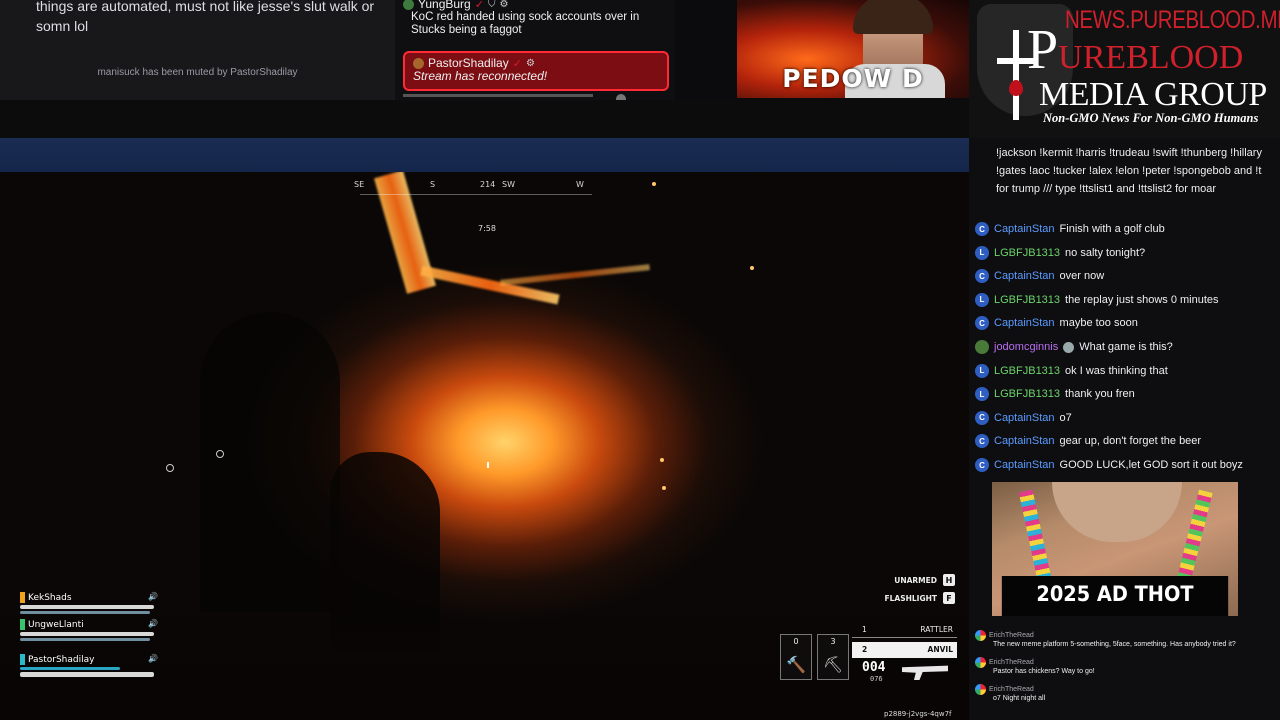 The image size is (1280, 720). I want to click on blue-banner-strip, so click(484, 155).